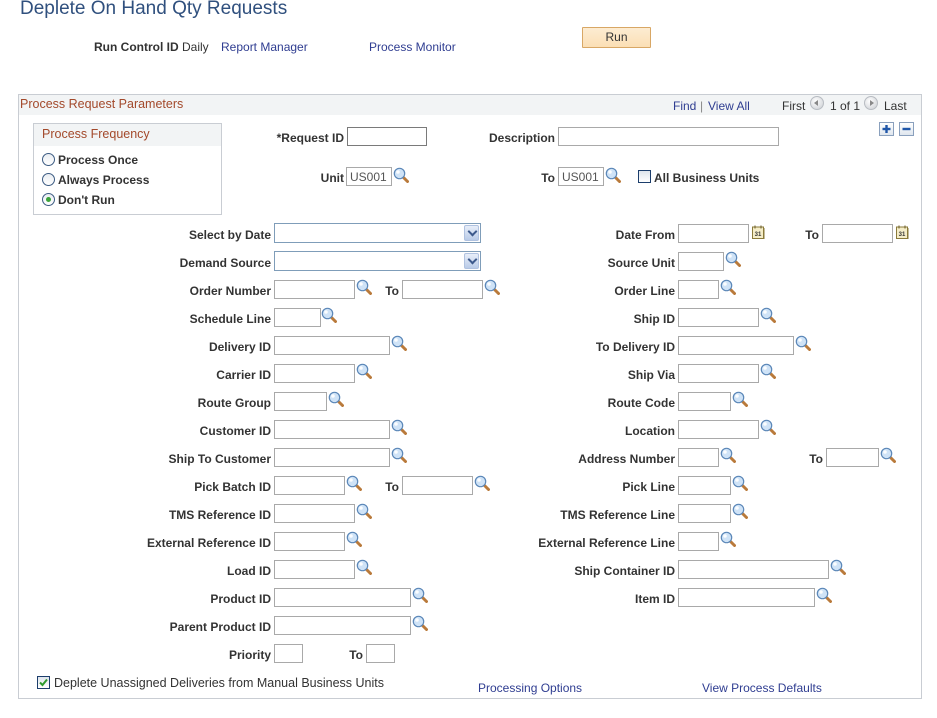  I want to click on radio-dont-run, so click(48, 199).